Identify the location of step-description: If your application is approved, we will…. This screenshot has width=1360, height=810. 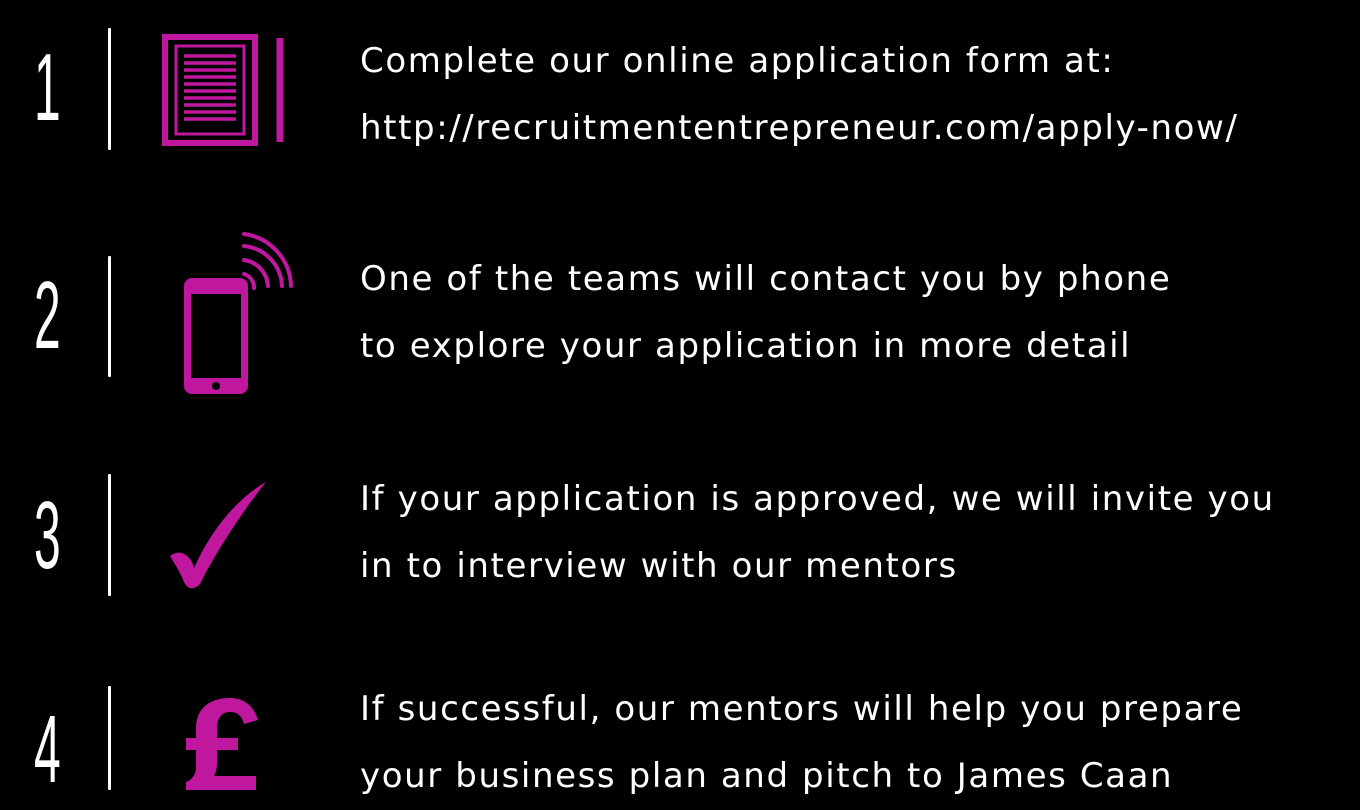
(860, 533).